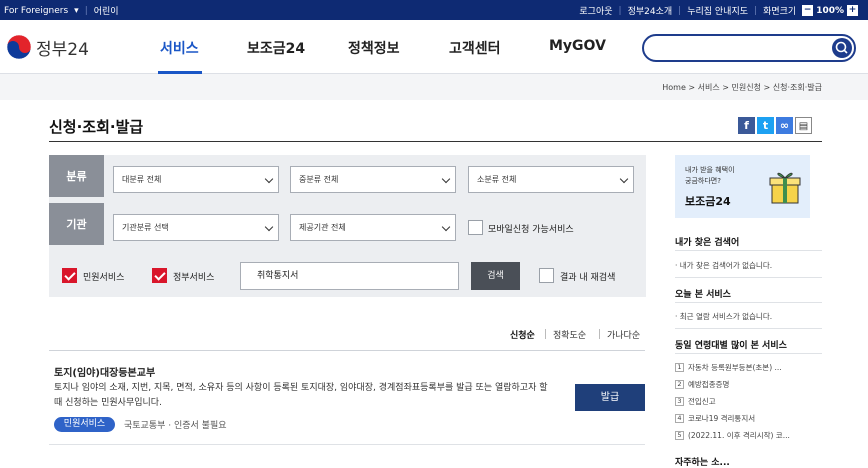 This screenshot has width=868, height=468. I want to click on select-value: 제공기관 전체, so click(322, 227).